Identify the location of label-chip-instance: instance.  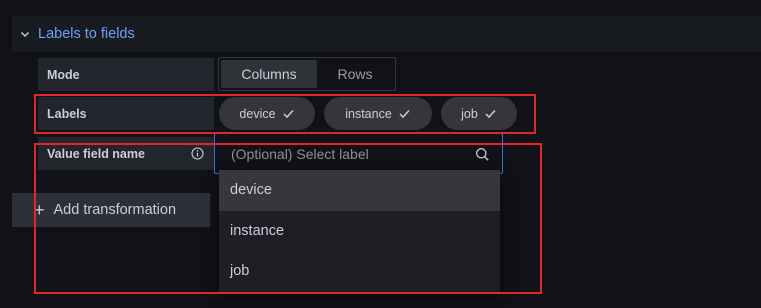
(378, 113).